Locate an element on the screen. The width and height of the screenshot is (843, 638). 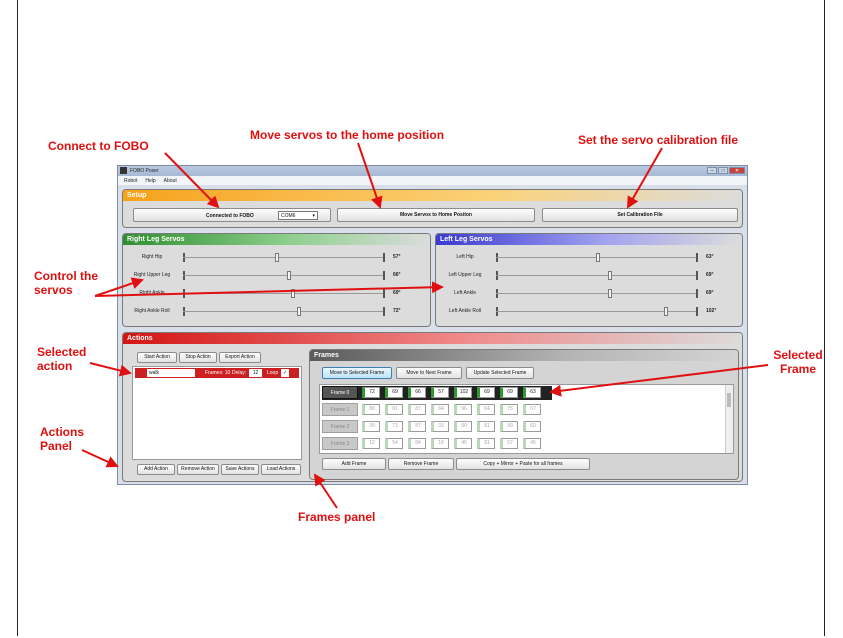
selected-action-row: walk Frames: 10 Delay: 12 Loop ✓ is located at coordinates (217, 373).